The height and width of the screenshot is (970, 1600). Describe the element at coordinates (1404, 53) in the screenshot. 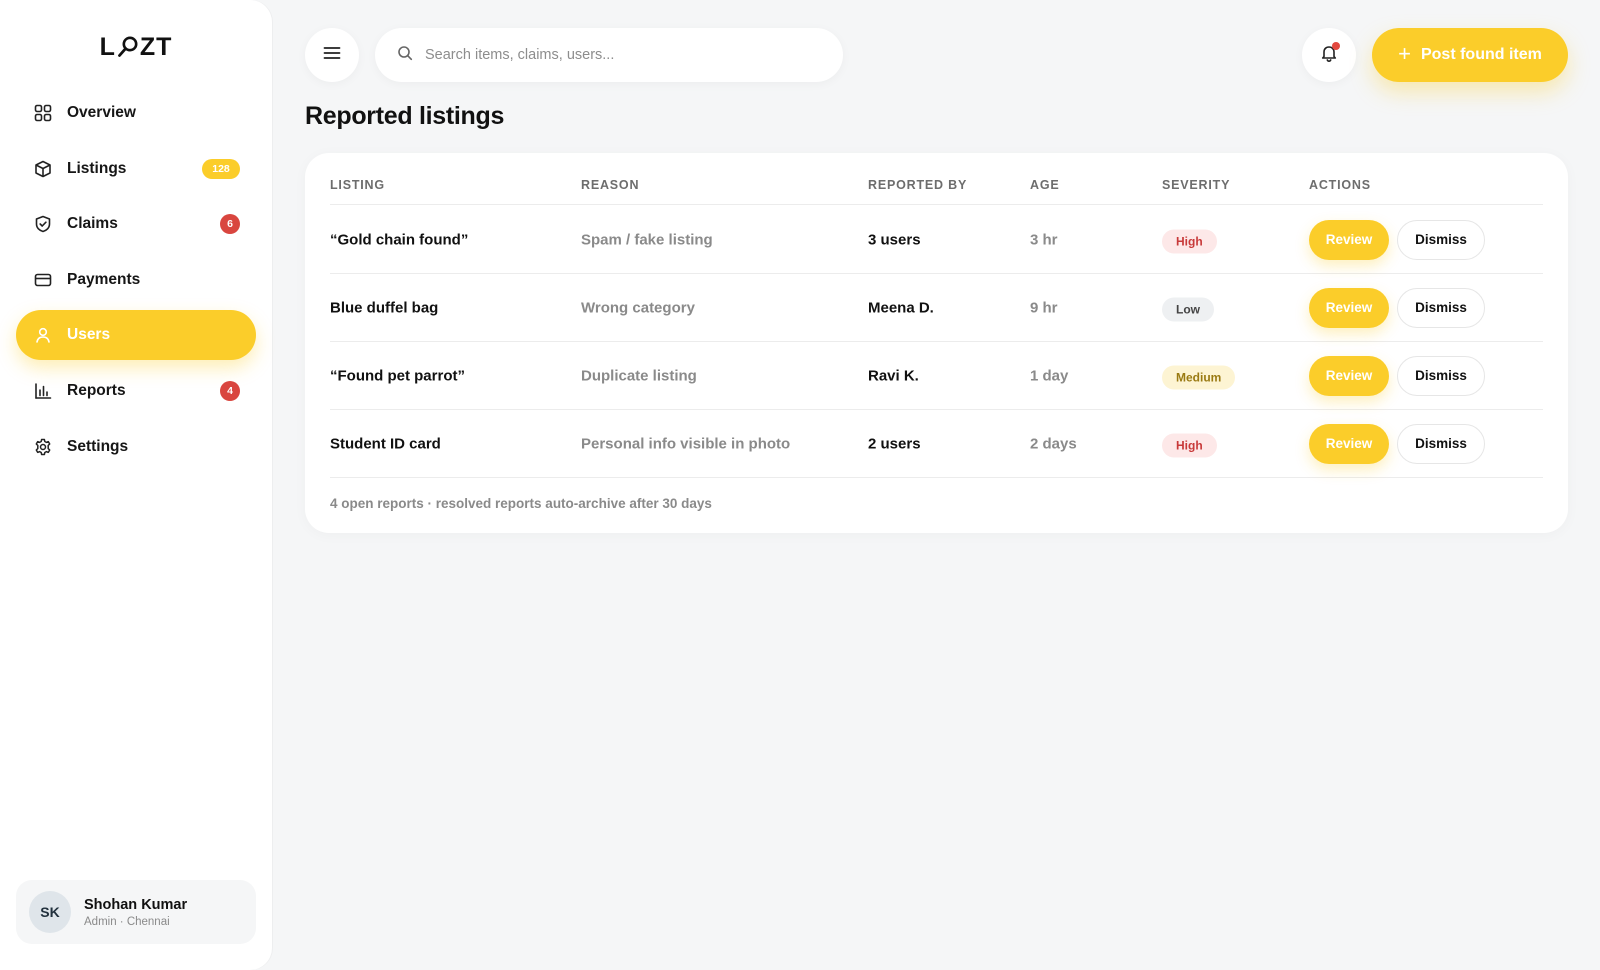

I see `plus-icon: +` at that location.